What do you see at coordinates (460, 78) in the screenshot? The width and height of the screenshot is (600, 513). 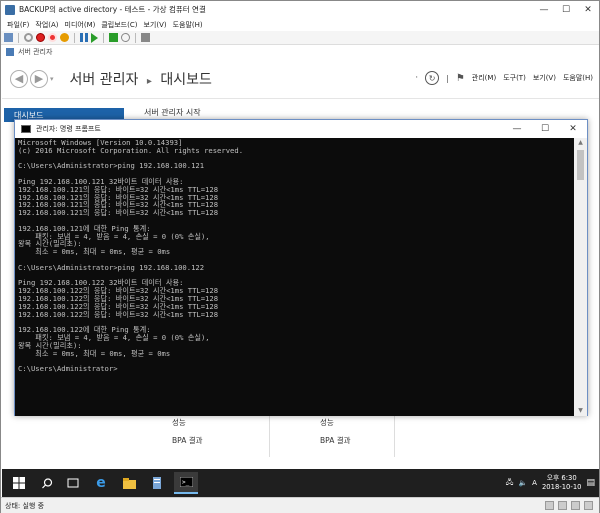 I see `notifications-flag-icon: ⚑` at bounding box center [460, 78].